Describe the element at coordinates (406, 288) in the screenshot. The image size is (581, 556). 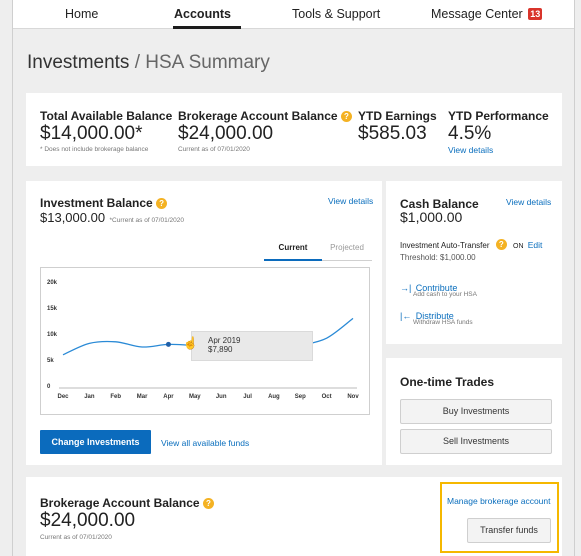
I see `contribute-arrow-icon: →|` at that location.